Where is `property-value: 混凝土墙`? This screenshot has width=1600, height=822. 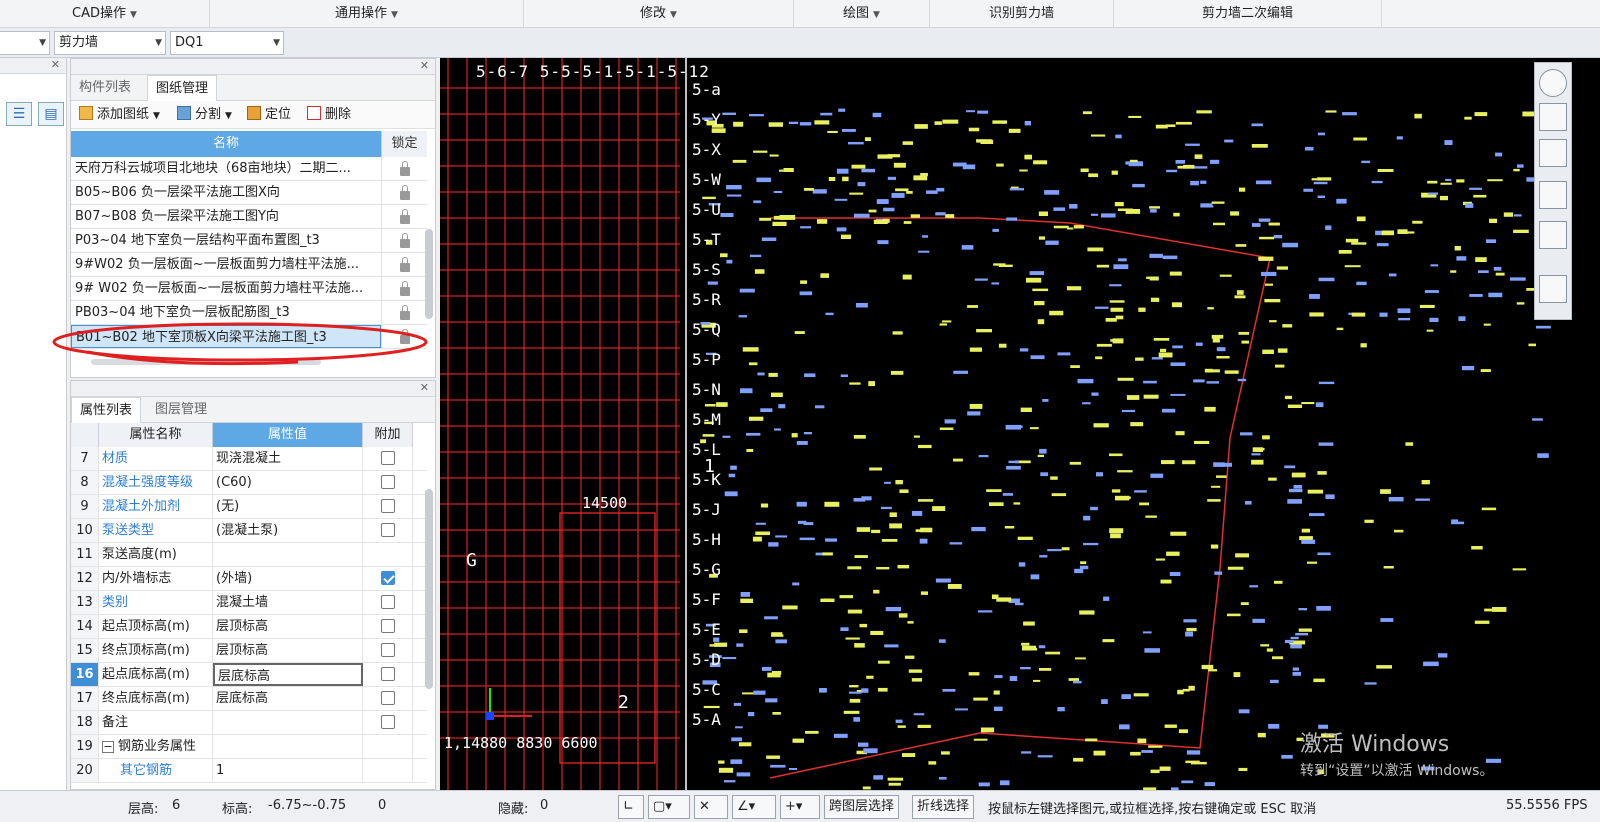 property-value: 混凝土墙 is located at coordinates (288, 602).